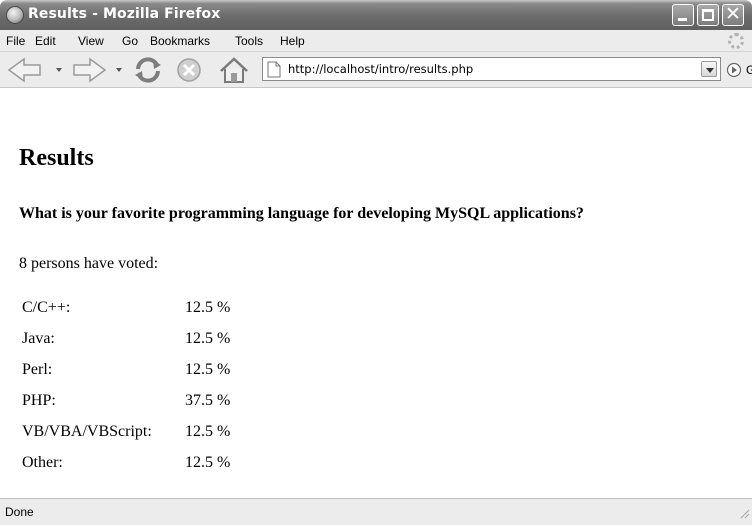  Describe the element at coordinates (119, 70) in the screenshot. I see `forward-history-dropdown` at that location.